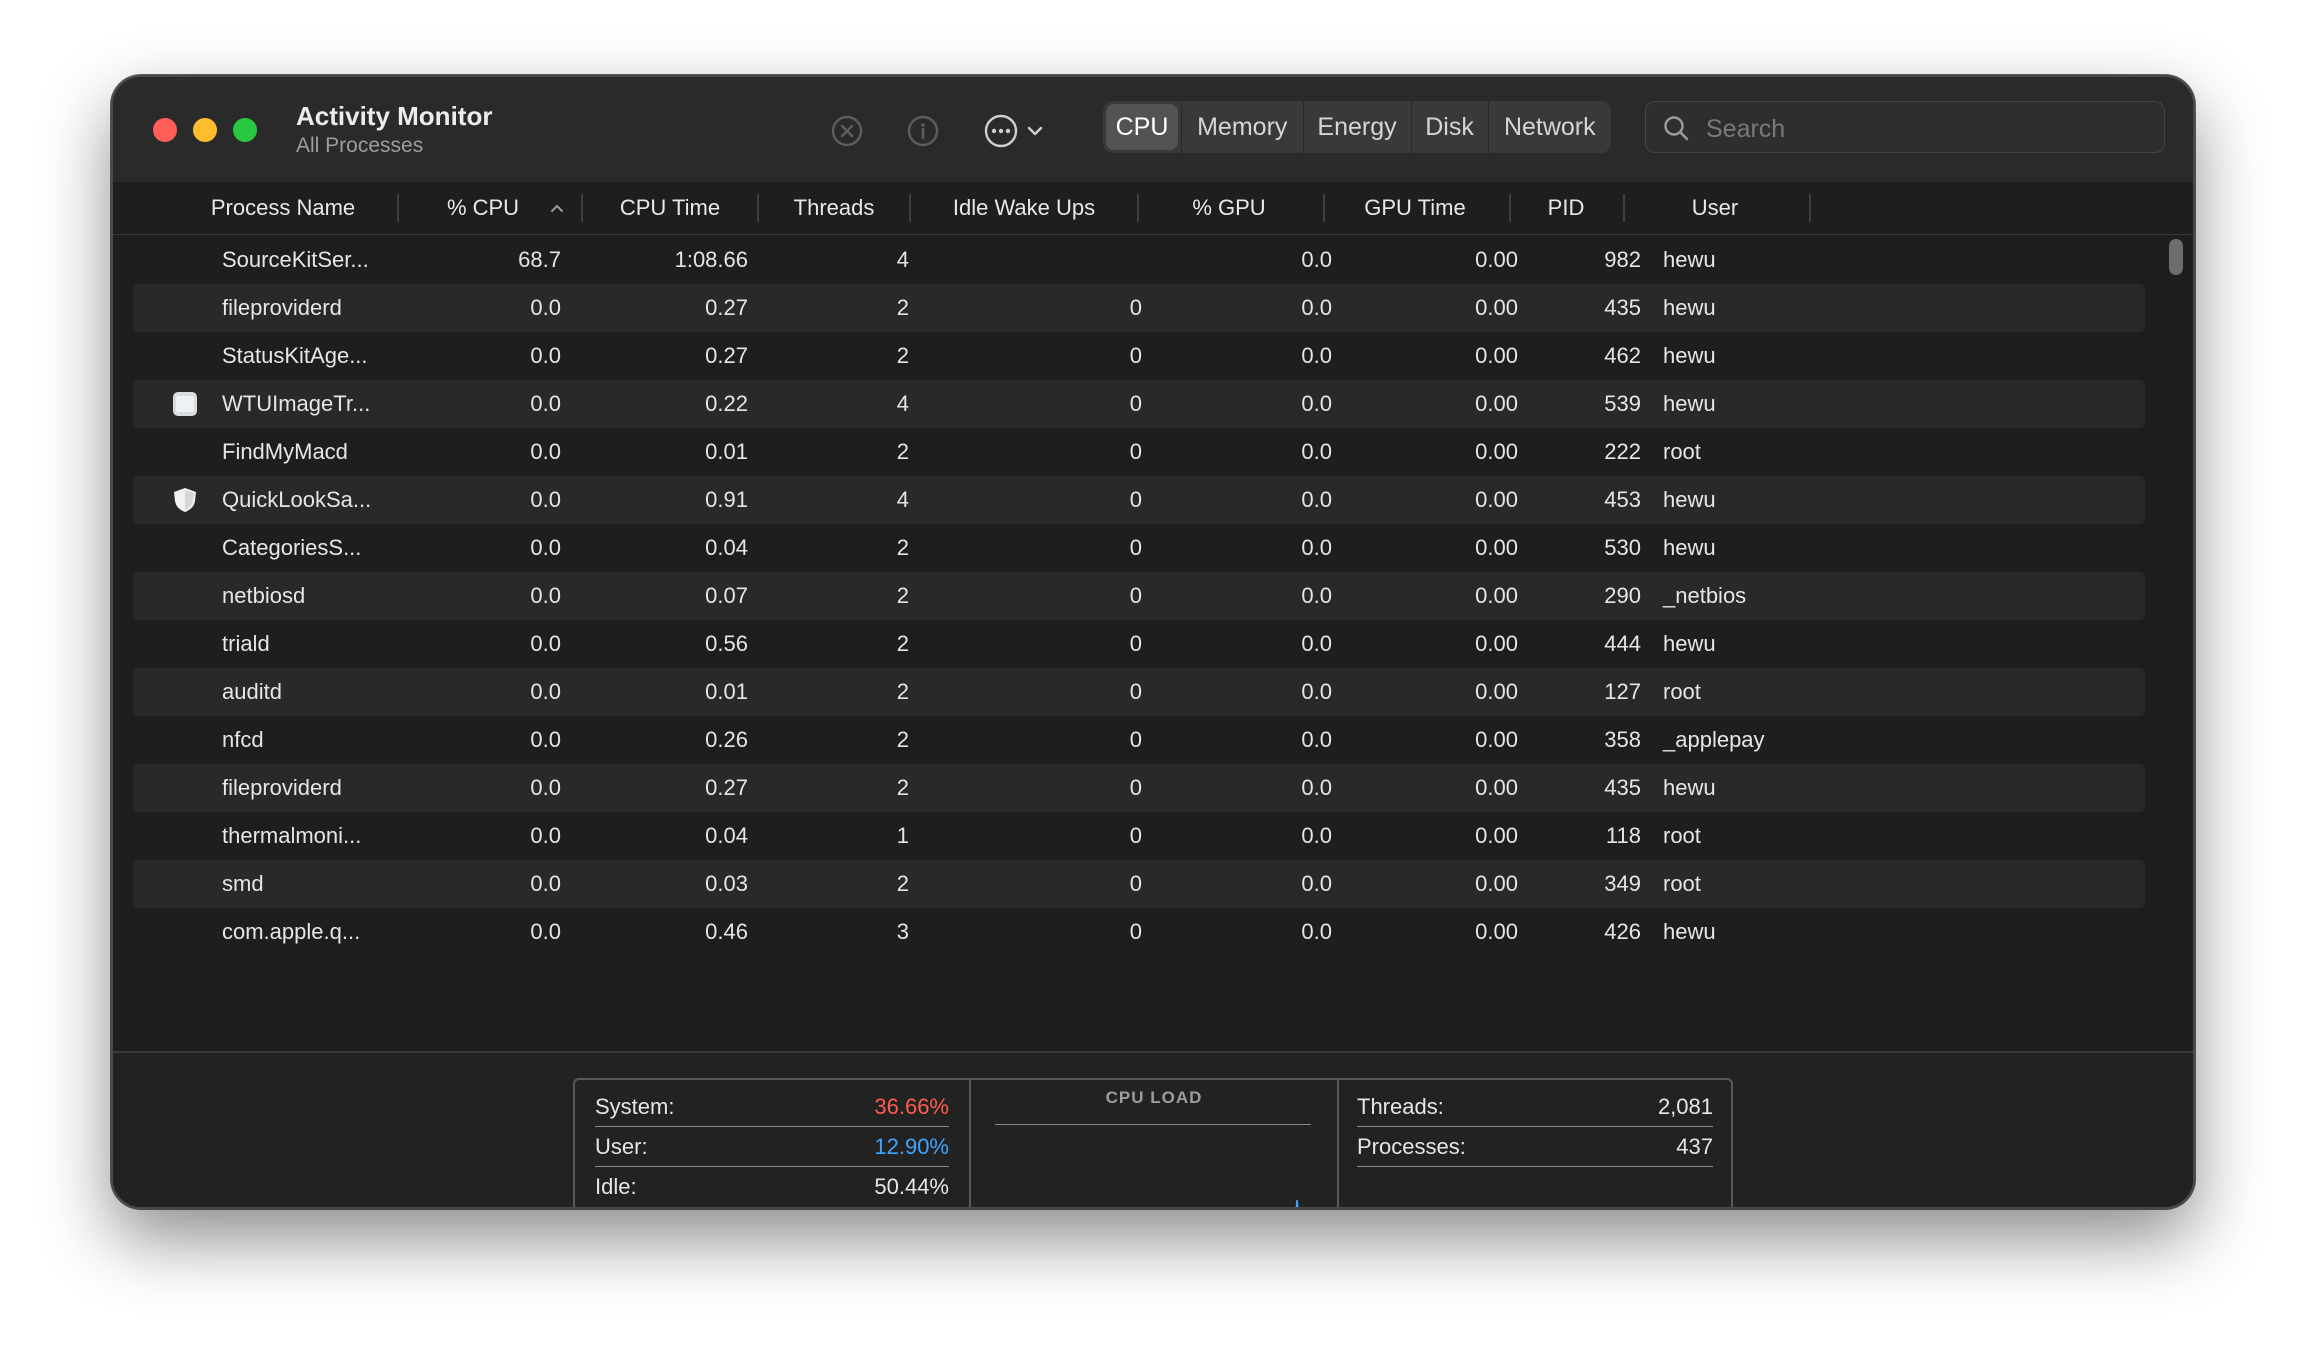 This screenshot has height=1358, width=2306. What do you see at coordinates (726, 643) in the screenshot?
I see `cpu-time-cell: 0.56` at bounding box center [726, 643].